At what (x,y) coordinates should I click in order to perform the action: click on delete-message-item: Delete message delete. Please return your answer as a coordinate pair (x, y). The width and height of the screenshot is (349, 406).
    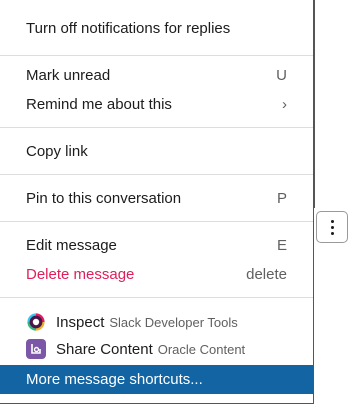
    Looking at the image, I should click on (156, 274).